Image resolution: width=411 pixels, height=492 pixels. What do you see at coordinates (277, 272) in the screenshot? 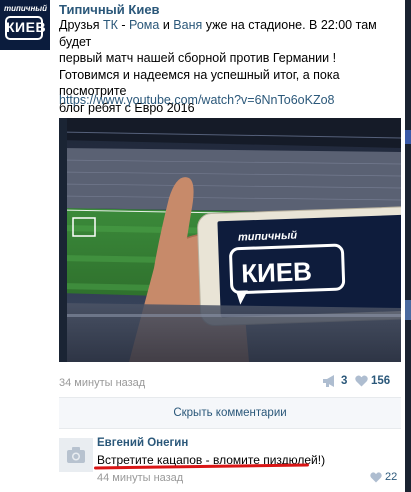
I see `phone-big-text: КИЕВ` at bounding box center [277, 272].